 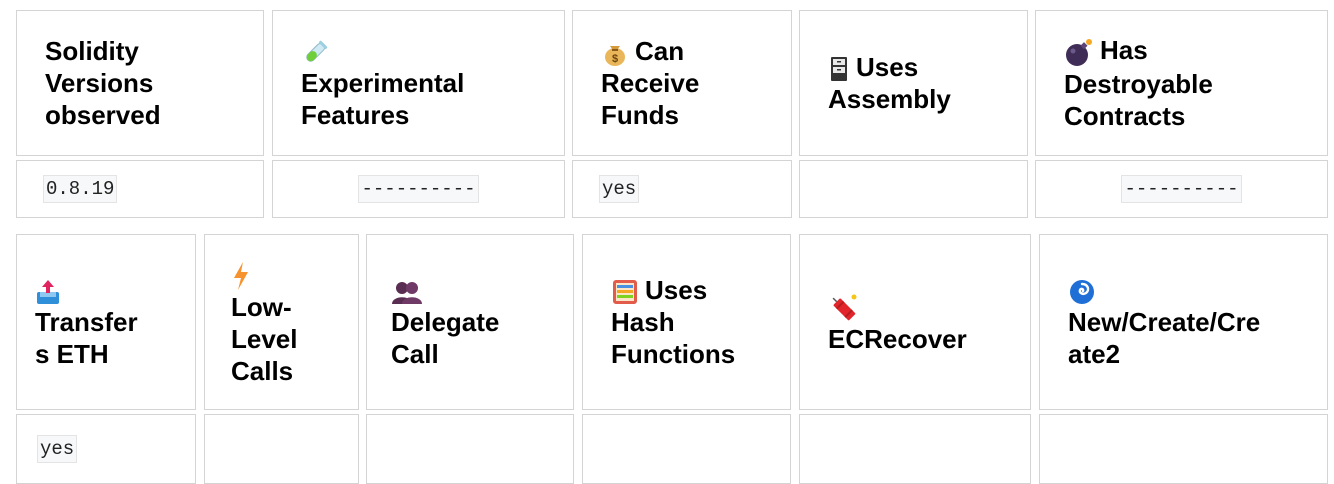 What do you see at coordinates (1183, 449) in the screenshot?
I see `value-new-create-create2` at bounding box center [1183, 449].